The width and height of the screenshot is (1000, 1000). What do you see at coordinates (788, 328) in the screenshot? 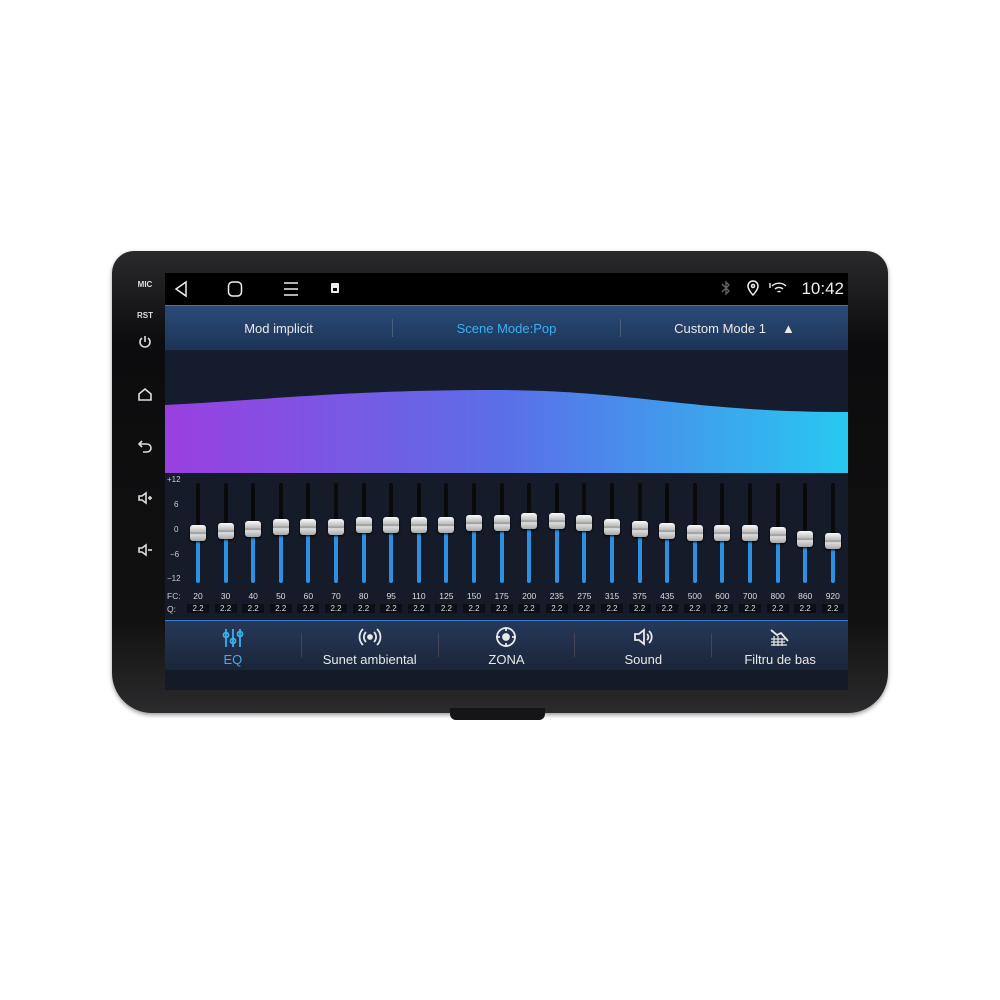
I see `triangle-up-icon: ▲` at bounding box center [788, 328].